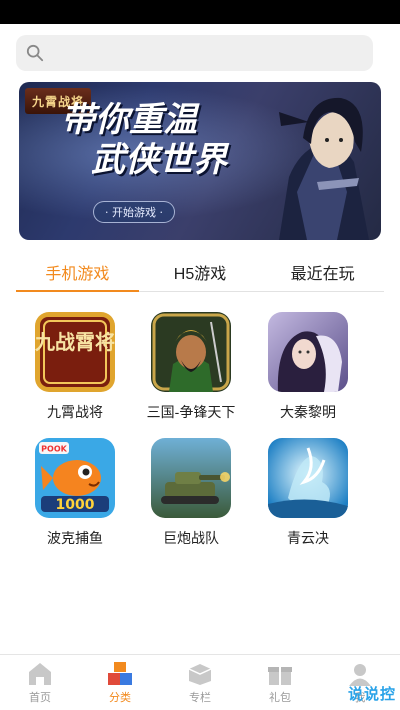 This screenshot has height=710, width=400. What do you see at coordinates (129, 120) in the screenshot?
I see `banner-headline-line1: 带你重温` at bounding box center [129, 120].